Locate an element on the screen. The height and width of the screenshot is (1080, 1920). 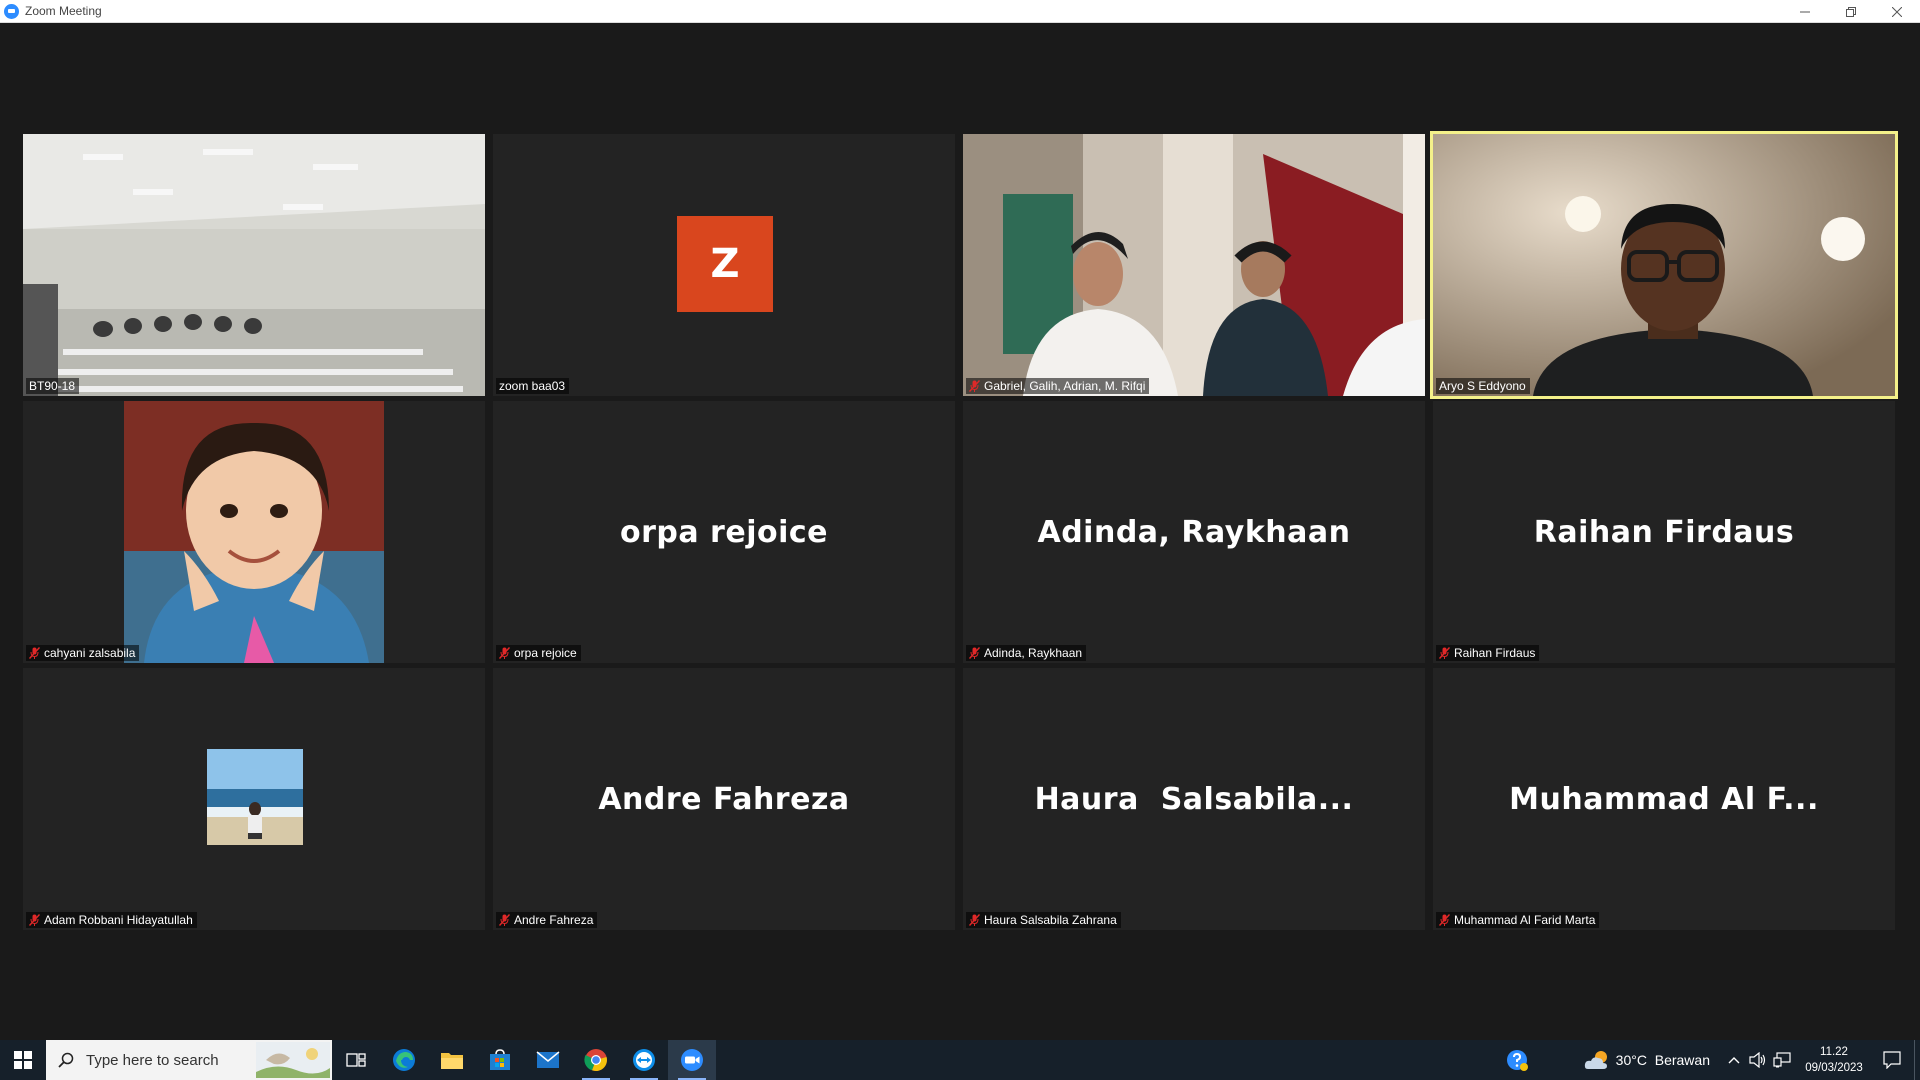
child-photo is located at coordinates (254, 532).